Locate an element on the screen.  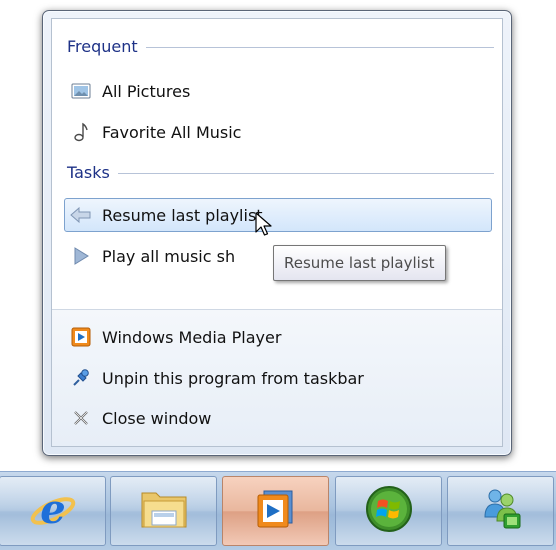
svg-text: e is located at coordinates (52, 509).